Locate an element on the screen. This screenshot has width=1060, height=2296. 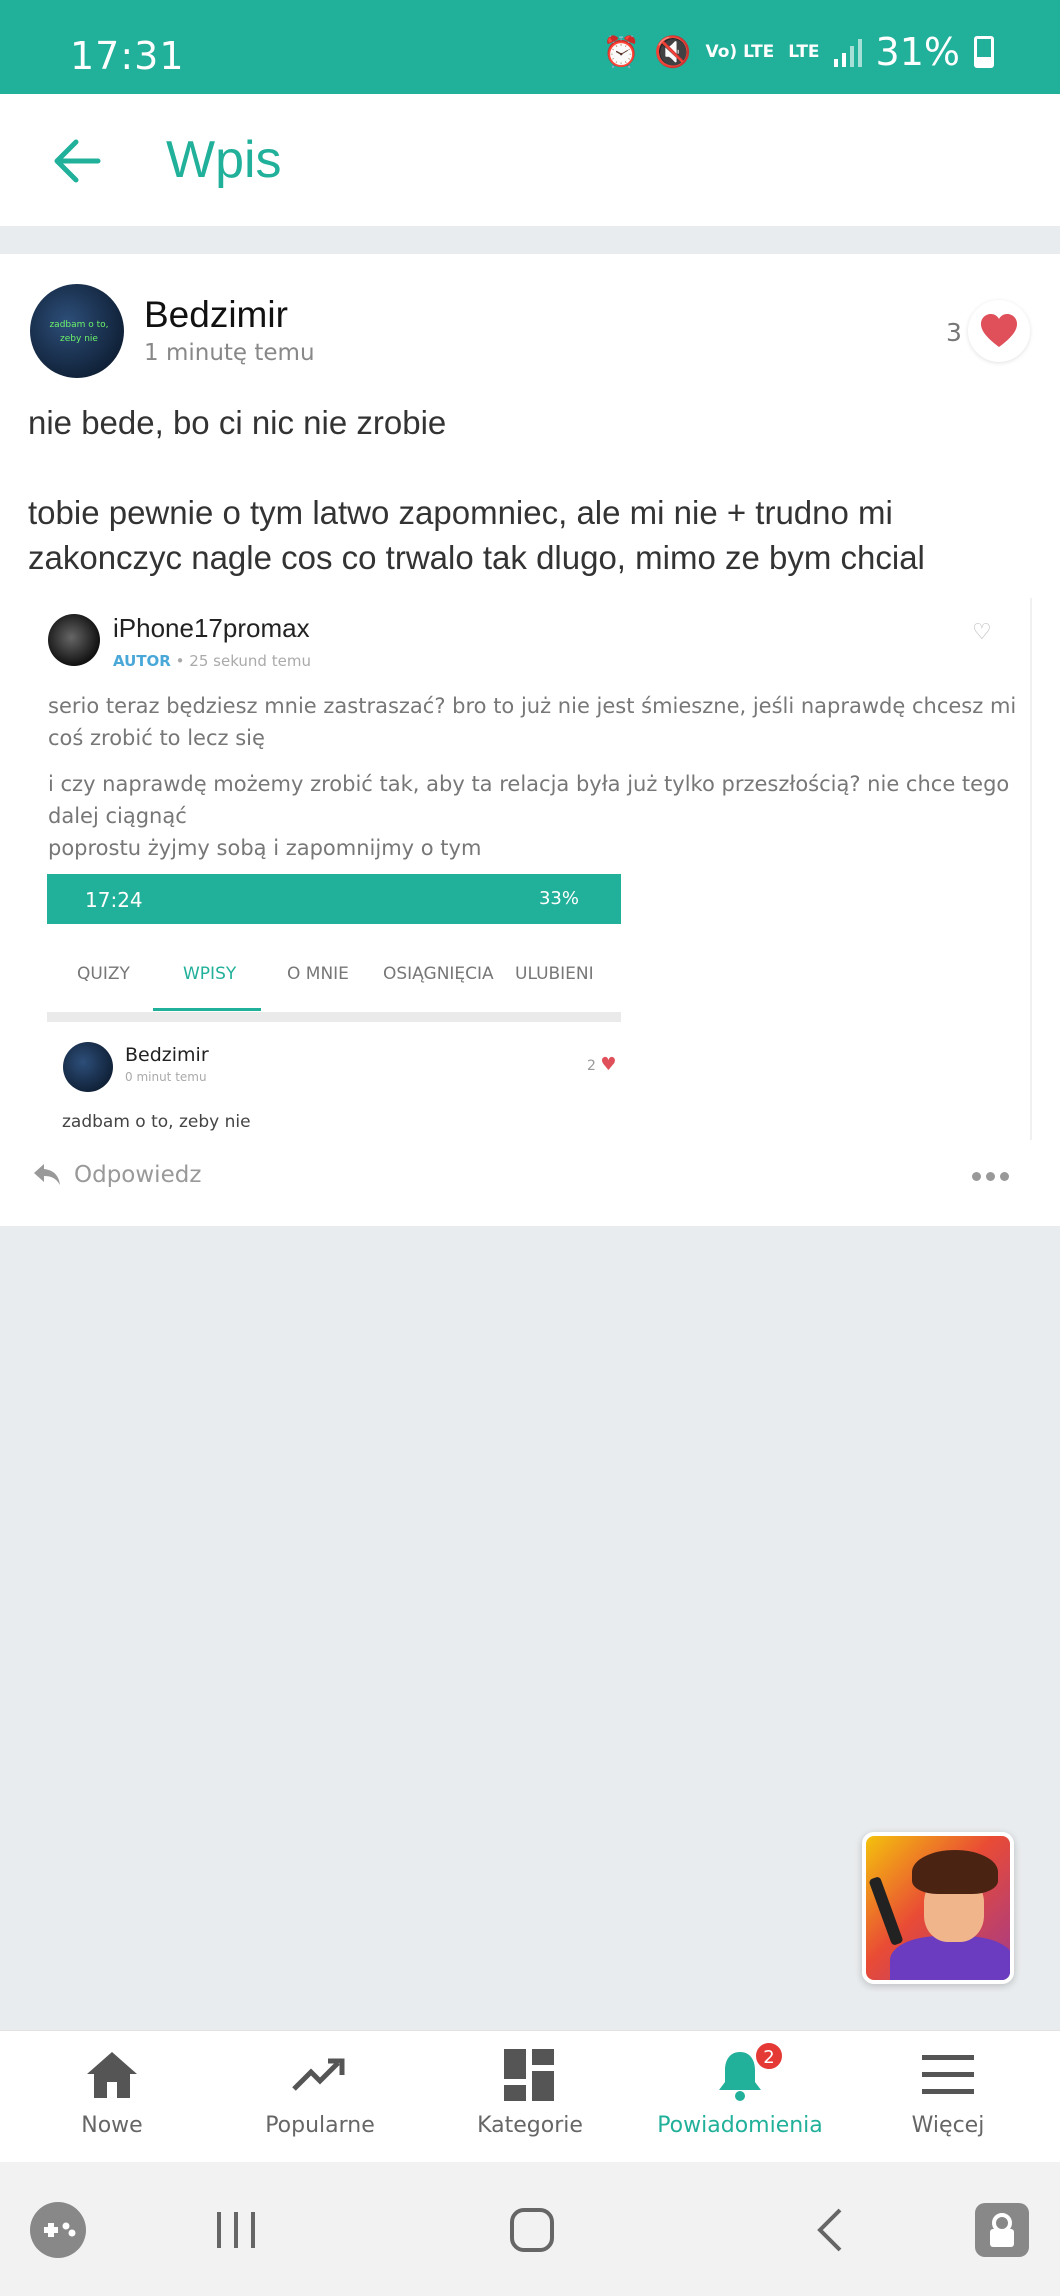
inner-status-time: 17:24 is located at coordinates (114, 900).